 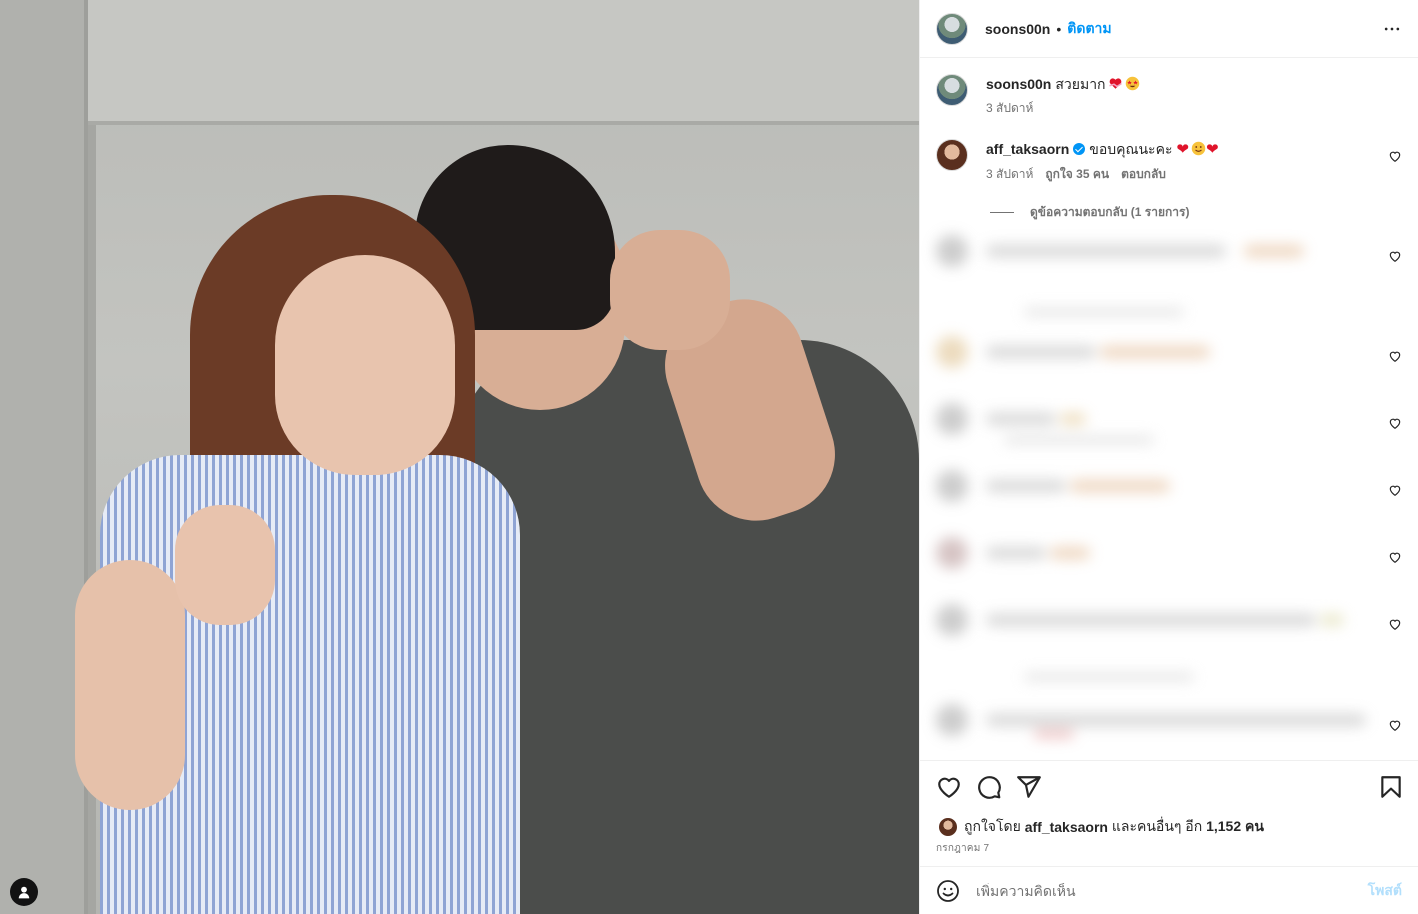 What do you see at coordinates (1009, 108) in the screenshot?
I see `caption-time: 3 สัปดาห์` at bounding box center [1009, 108].